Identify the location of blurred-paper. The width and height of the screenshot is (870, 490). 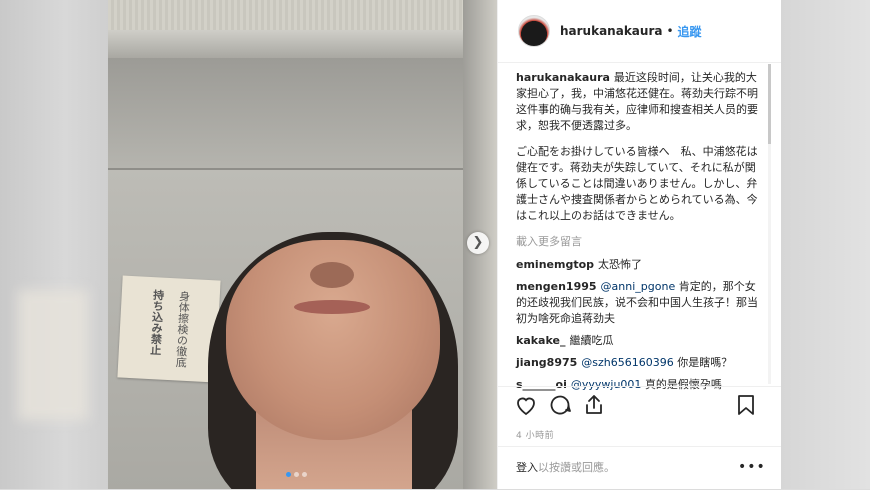
(53, 355).